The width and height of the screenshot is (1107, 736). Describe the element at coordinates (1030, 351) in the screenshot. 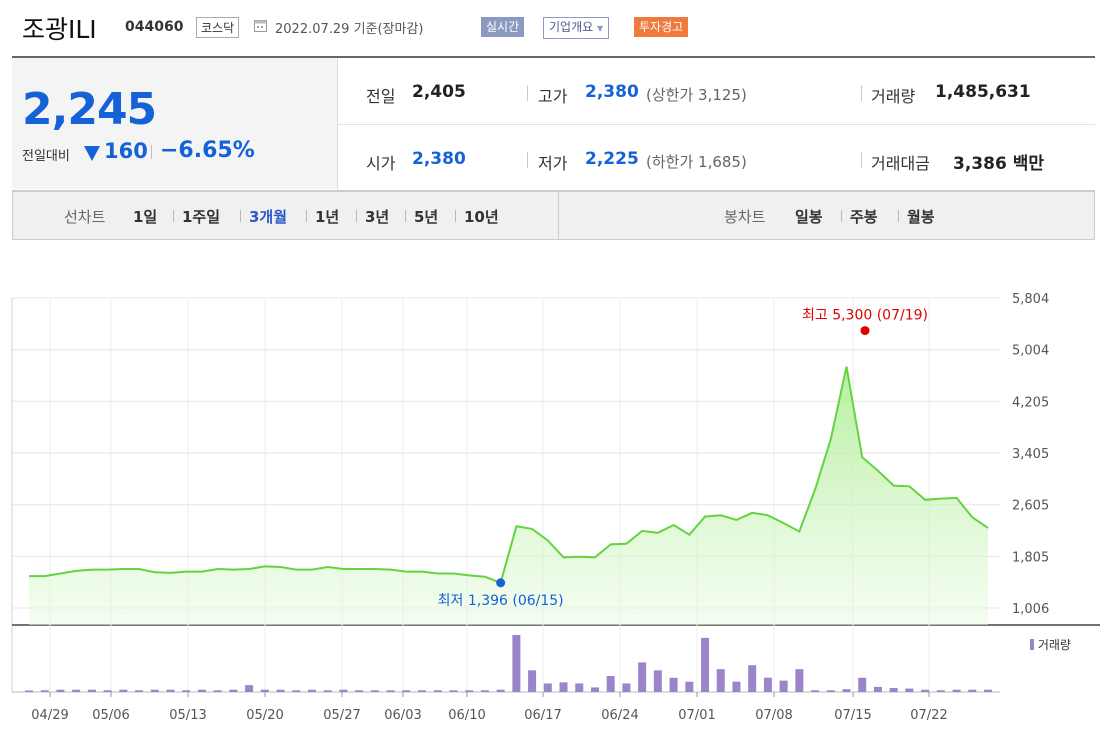

I see `y-tick-label: 5,004` at that location.